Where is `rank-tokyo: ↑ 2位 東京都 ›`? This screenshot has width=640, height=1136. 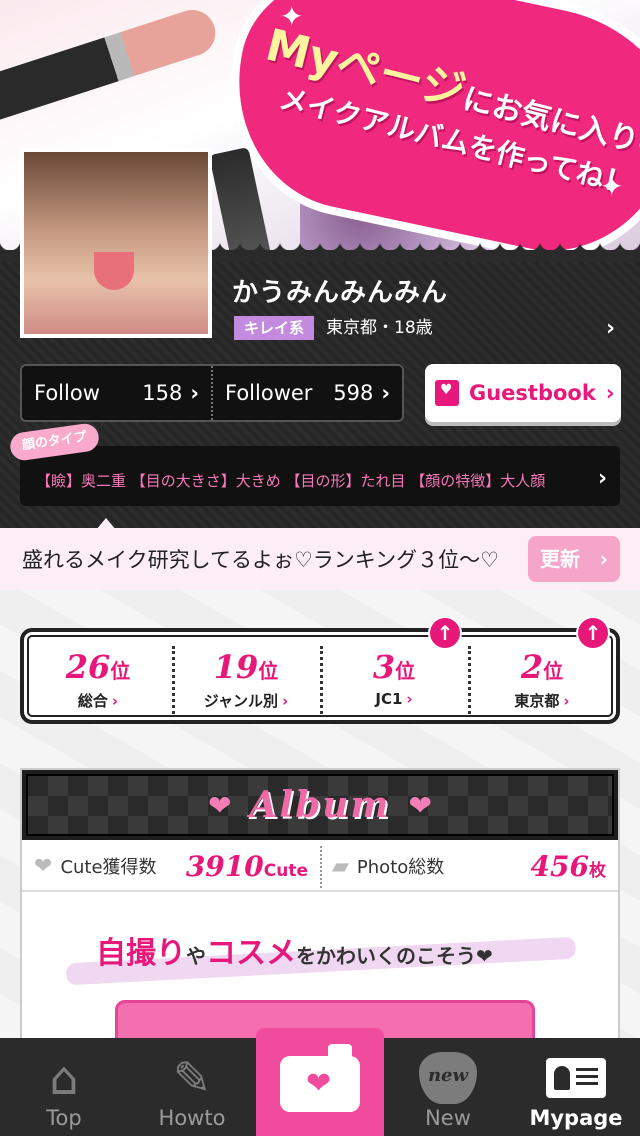 rank-tokyo: ↑ 2位 東京都 › is located at coordinates (542, 669).